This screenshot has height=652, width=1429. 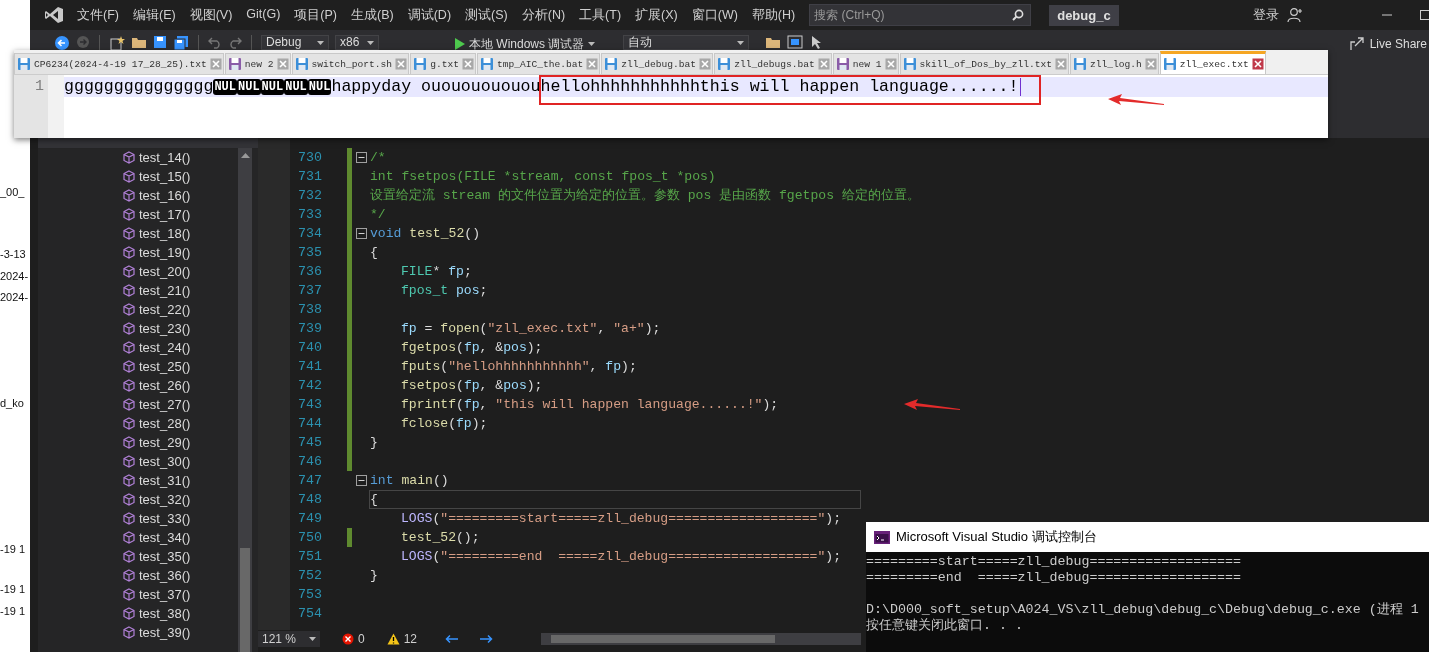 I want to click on menu-item: 项目(P), so click(x=315, y=15).